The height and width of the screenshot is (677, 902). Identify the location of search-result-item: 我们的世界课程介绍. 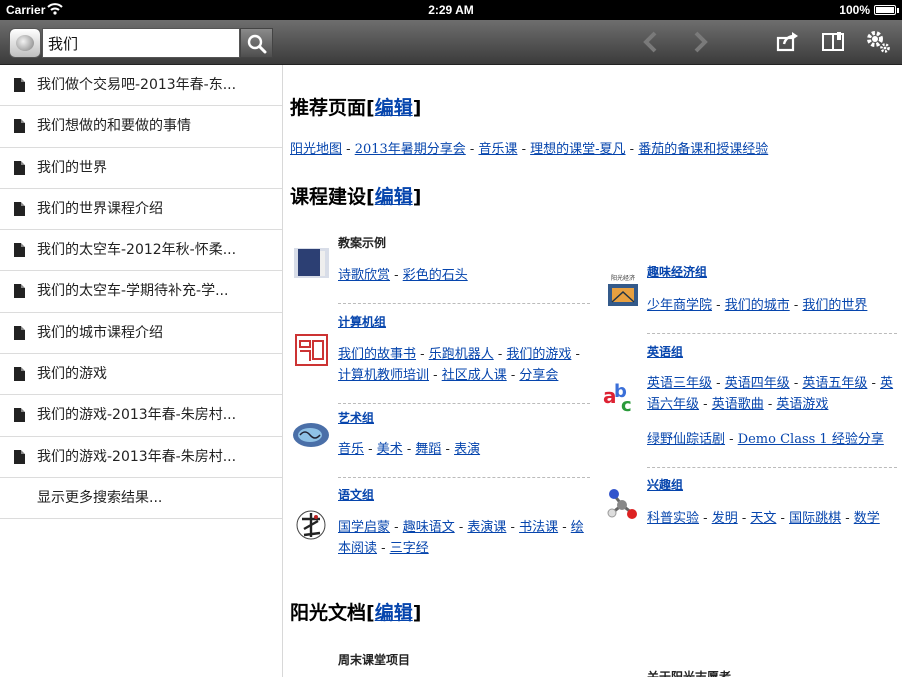
(141, 210).